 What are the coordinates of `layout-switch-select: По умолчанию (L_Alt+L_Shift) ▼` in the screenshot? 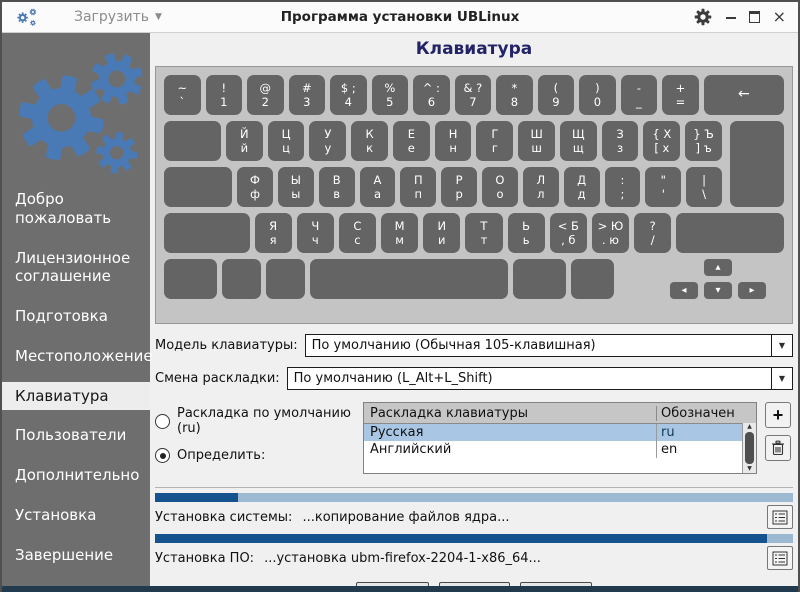 It's located at (539, 378).